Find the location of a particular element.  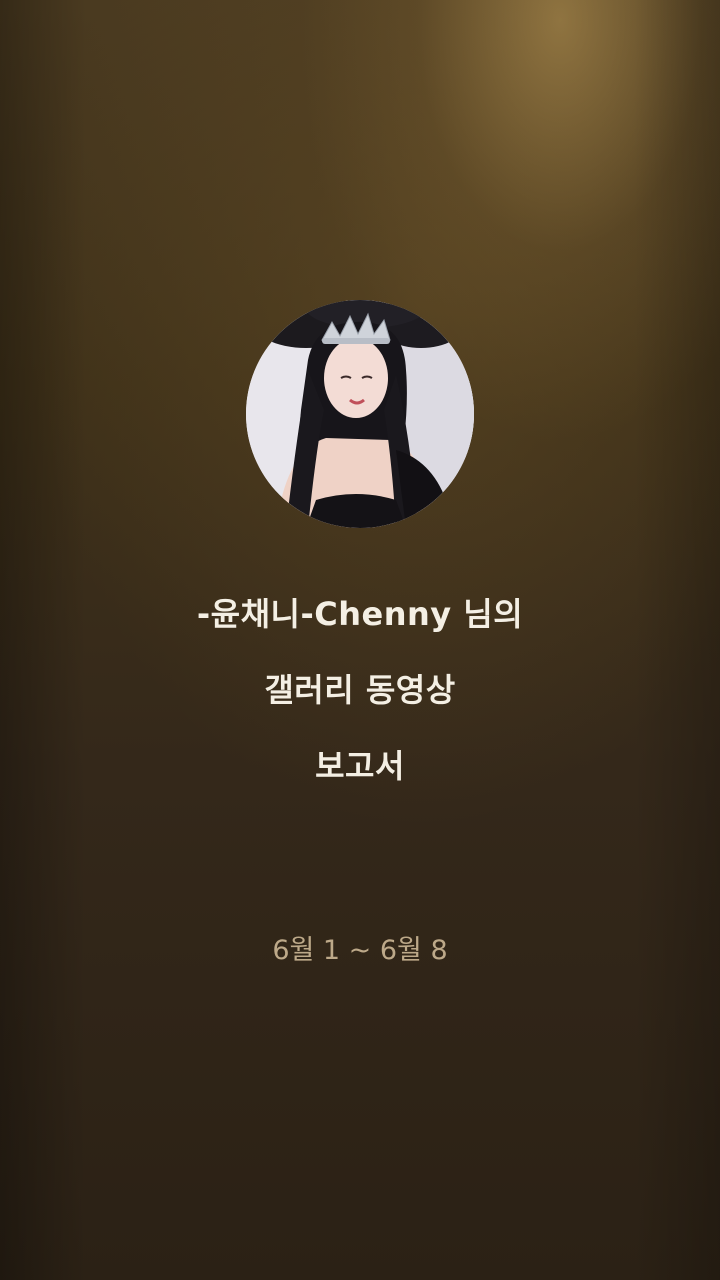

profile-photo-icon is located at coordinates (360, 414).